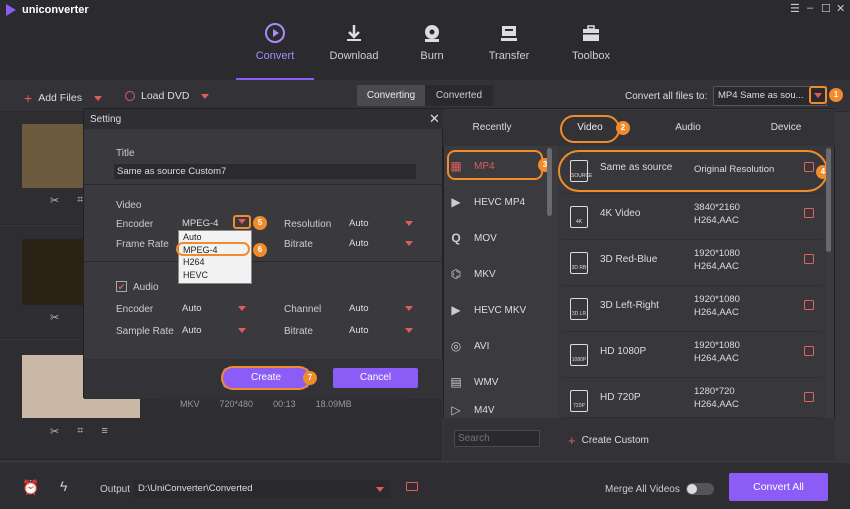 The image size is (850, 509). Describe the element at coordinates (692, 309) in the screenshot. I see `preset-item: 3D LR 3D Left-Right 1920*1080 H264,AAC` at that location.